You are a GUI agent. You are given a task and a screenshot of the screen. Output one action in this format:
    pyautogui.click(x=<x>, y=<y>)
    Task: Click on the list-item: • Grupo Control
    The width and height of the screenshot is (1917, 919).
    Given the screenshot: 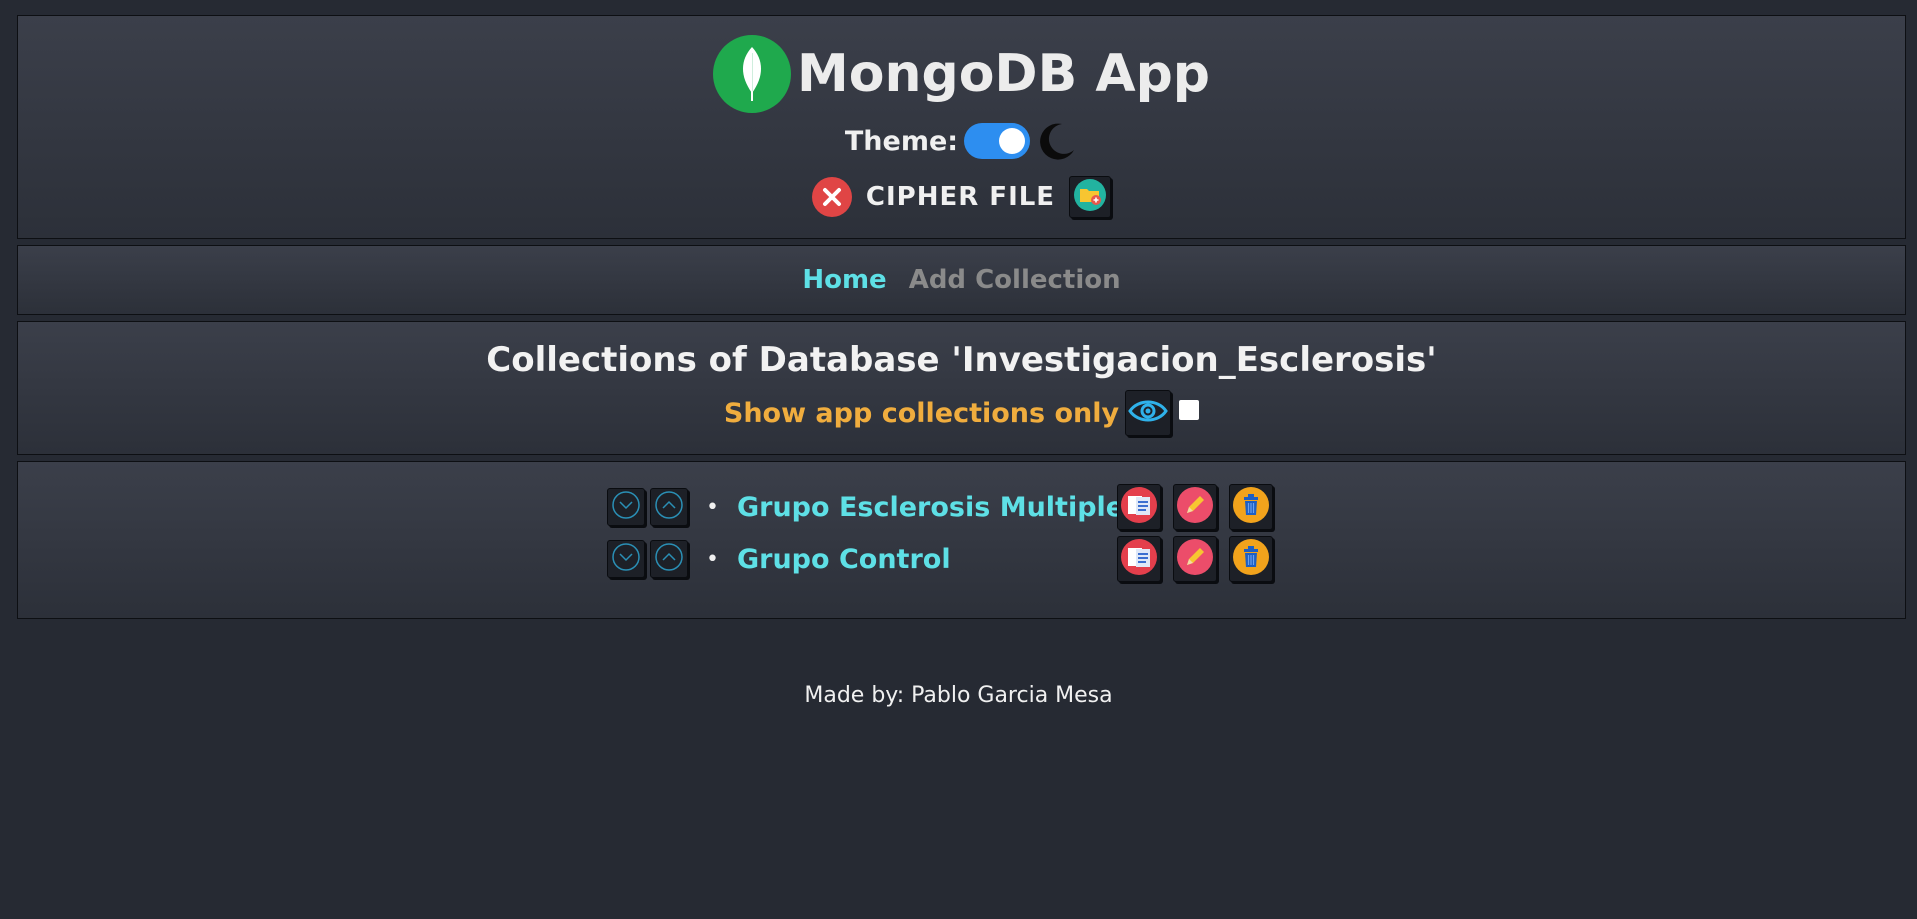 What is the action you would take?
    pyautogui.click(x=961, y=559)
    